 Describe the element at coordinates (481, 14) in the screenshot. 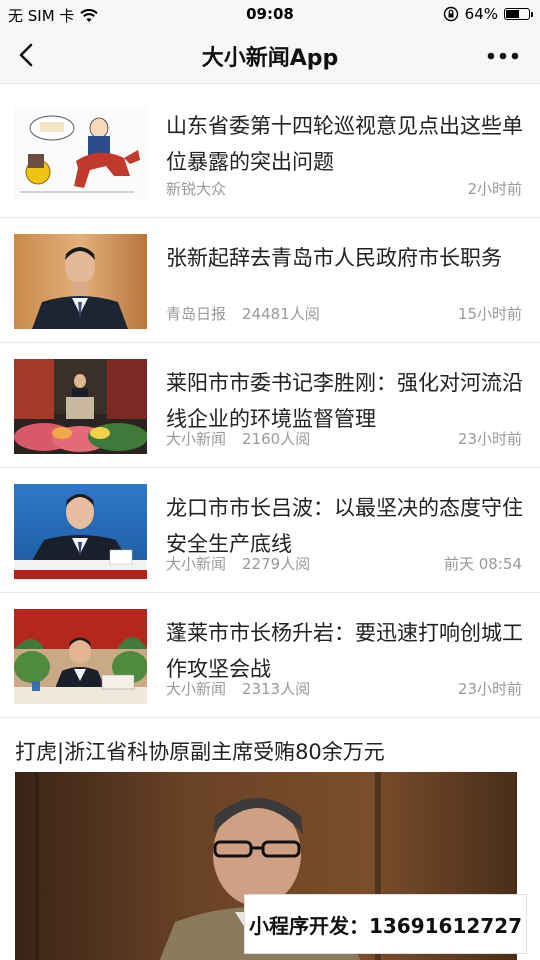

I see `battery-percent: 64%` at that location.